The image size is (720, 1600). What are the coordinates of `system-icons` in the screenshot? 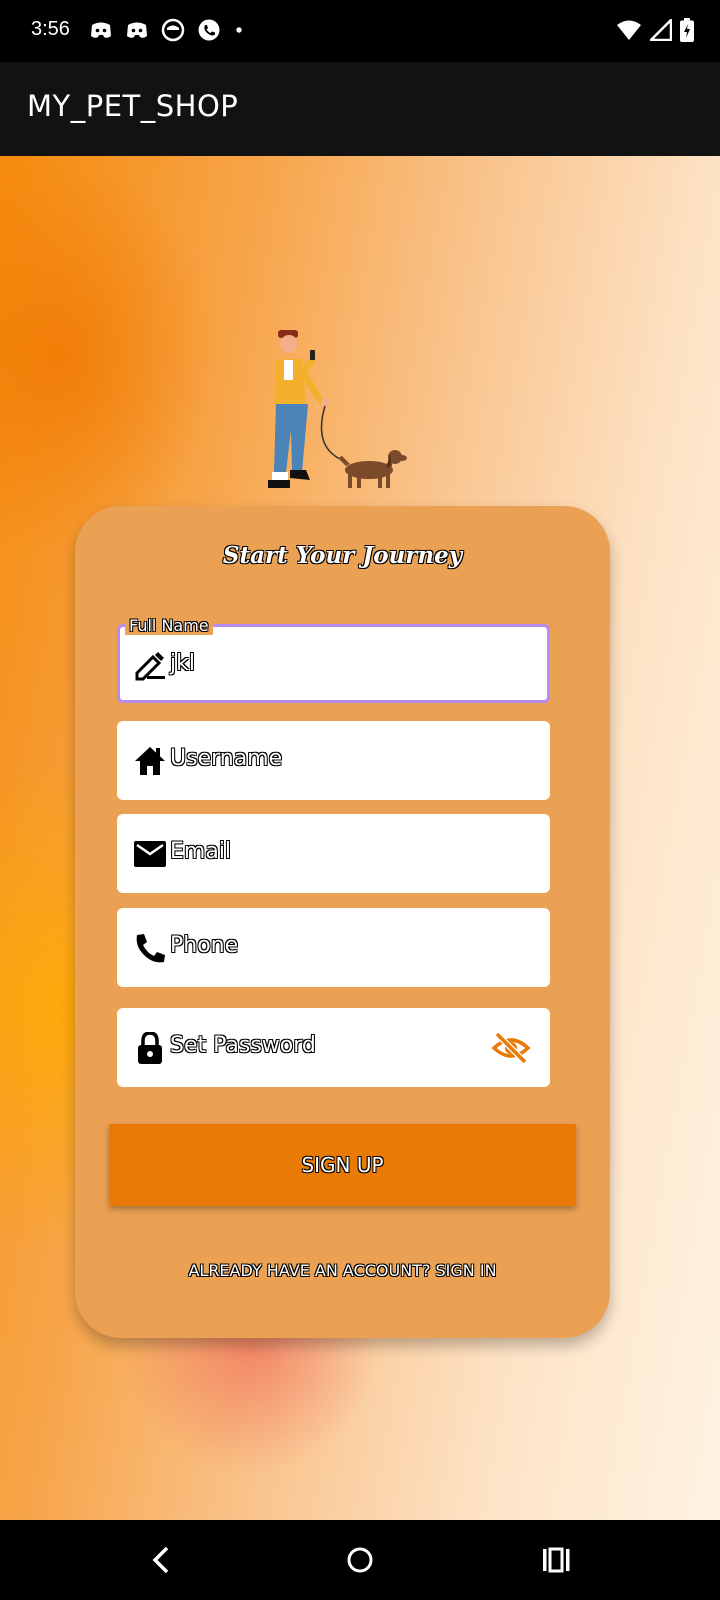 It's located at (655, 30).